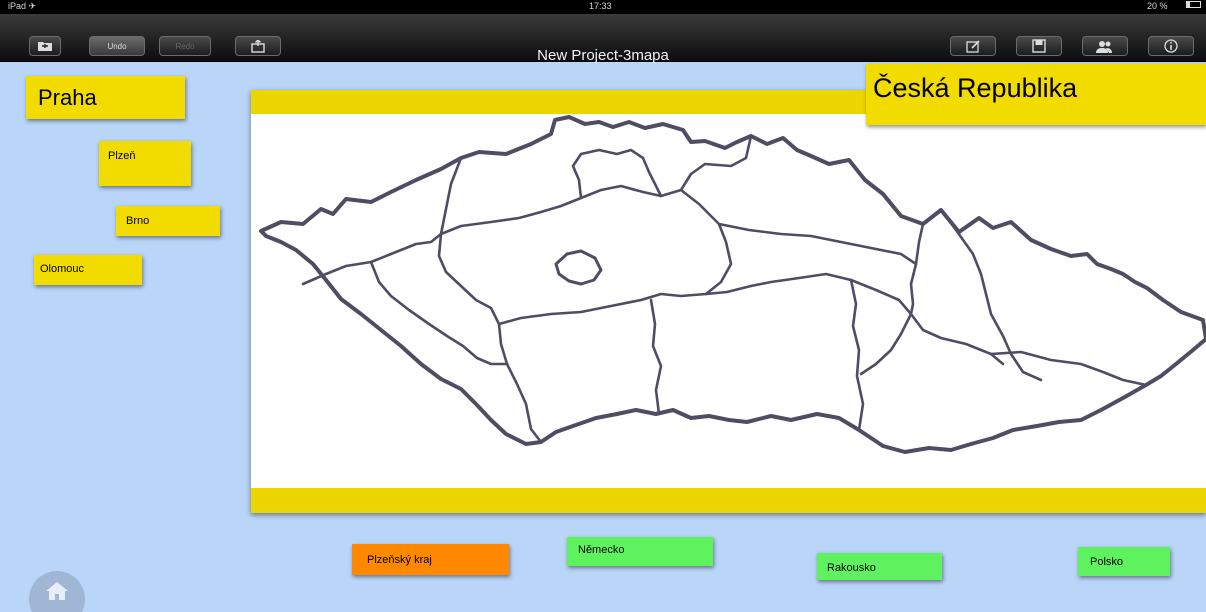 The image size is (1206, 612). What do you see at coordinates (88, 270) in the screenshot?
I see `label-olomouc: Olomouc` at bounding box center [88, 270].